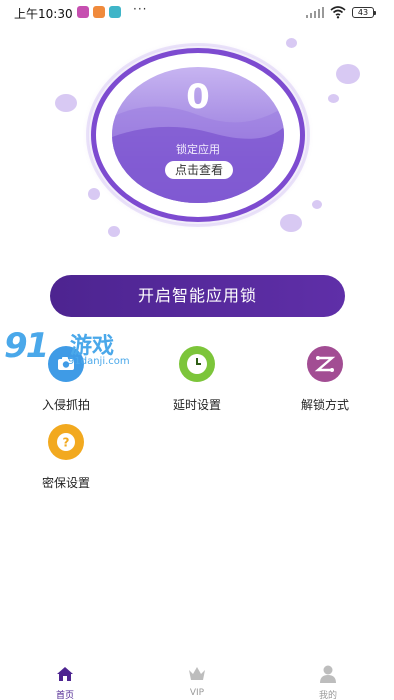 The height and width of the screenshot is (700, 394). What do you see at coordinates (197, 693) in the screenshot?
I see `nav-vip-label: VIP` at bounding box center [197, 693].